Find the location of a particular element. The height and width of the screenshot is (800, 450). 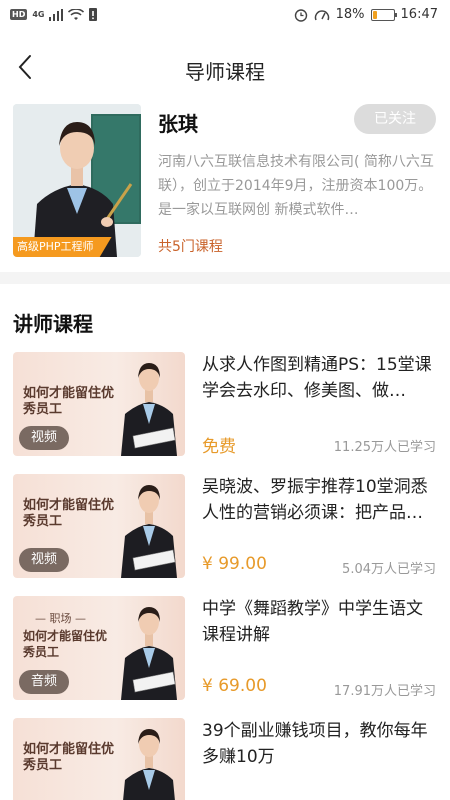

clock: 16:47 is located at coordinates (419, 14).